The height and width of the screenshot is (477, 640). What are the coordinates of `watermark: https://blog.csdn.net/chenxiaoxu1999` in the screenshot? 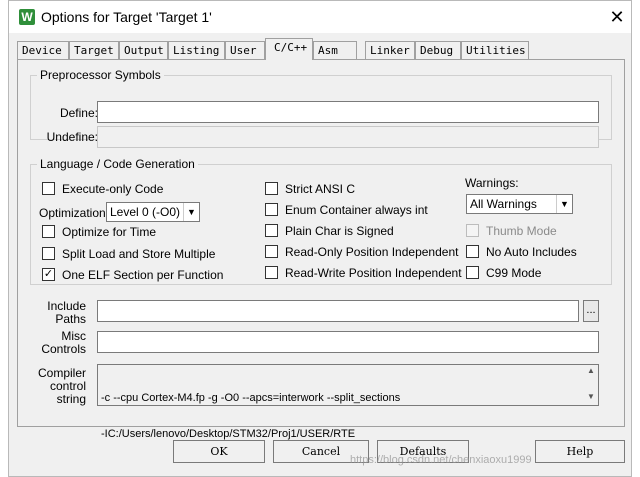 It's located at (441, 460).